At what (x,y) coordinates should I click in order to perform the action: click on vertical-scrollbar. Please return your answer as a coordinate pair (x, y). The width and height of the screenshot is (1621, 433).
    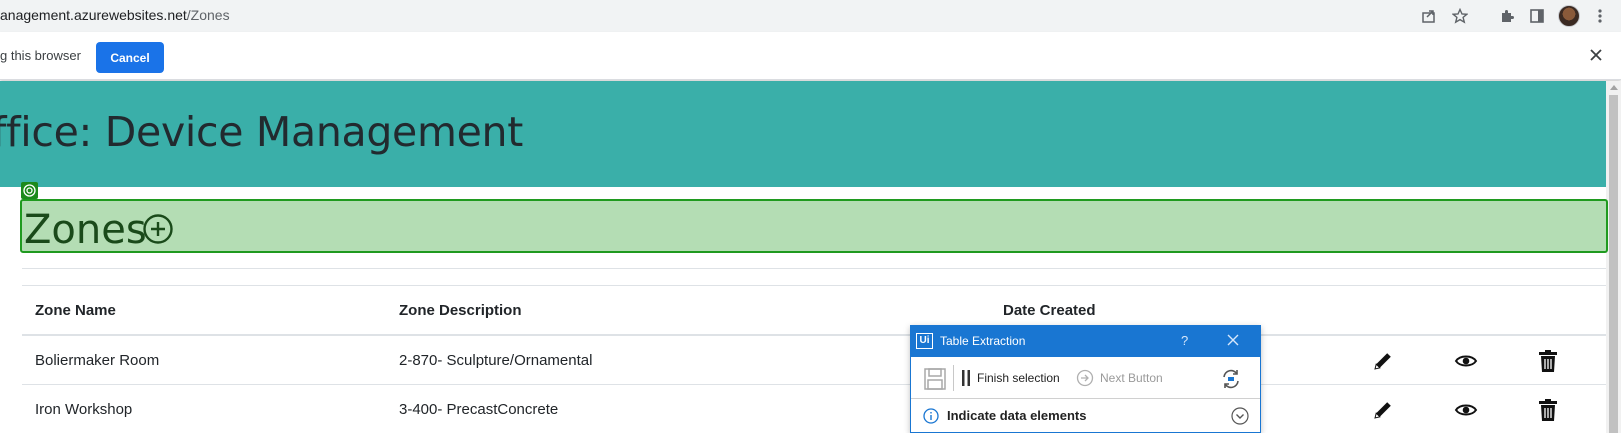
    Looking at the image, I should click on (1613, 257).